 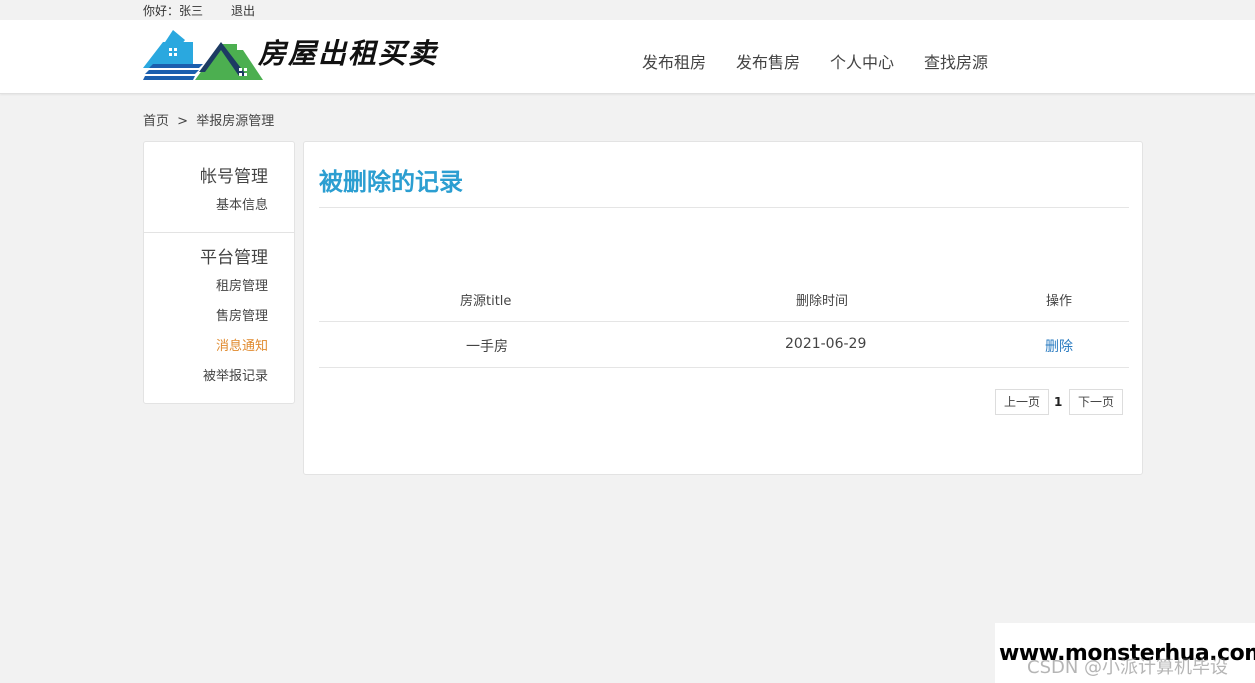 What do you see at coordinates (235, 121) in the screenshot?
I see `breadcrumb-current: 举报房源管理` at bounding box center [235, 121].